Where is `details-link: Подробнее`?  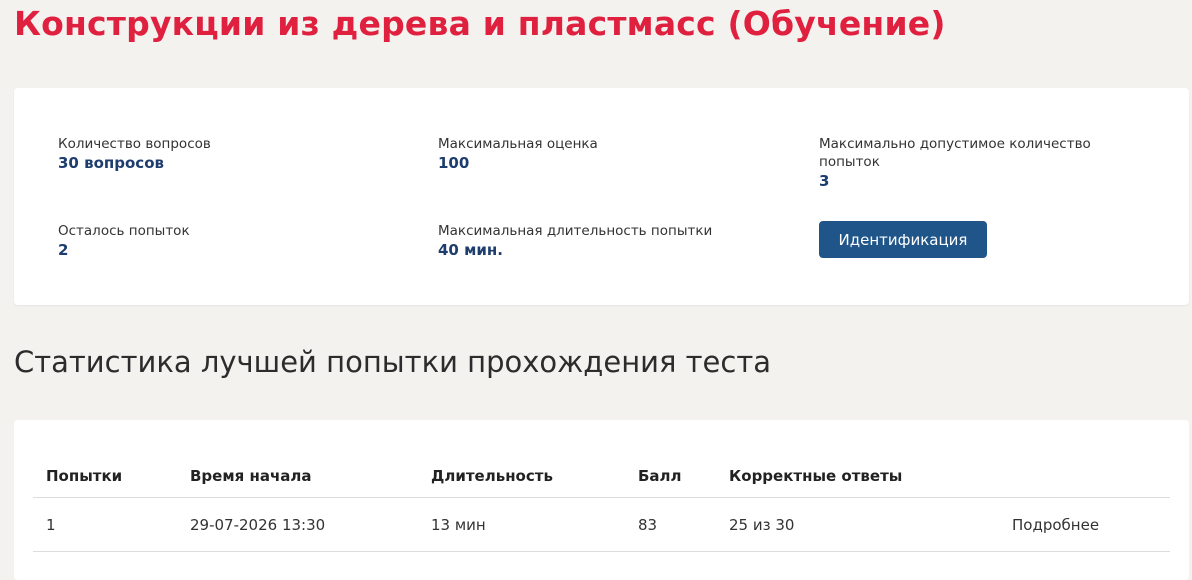 details-link: Подробнее is located at coordinates (1055, 525).